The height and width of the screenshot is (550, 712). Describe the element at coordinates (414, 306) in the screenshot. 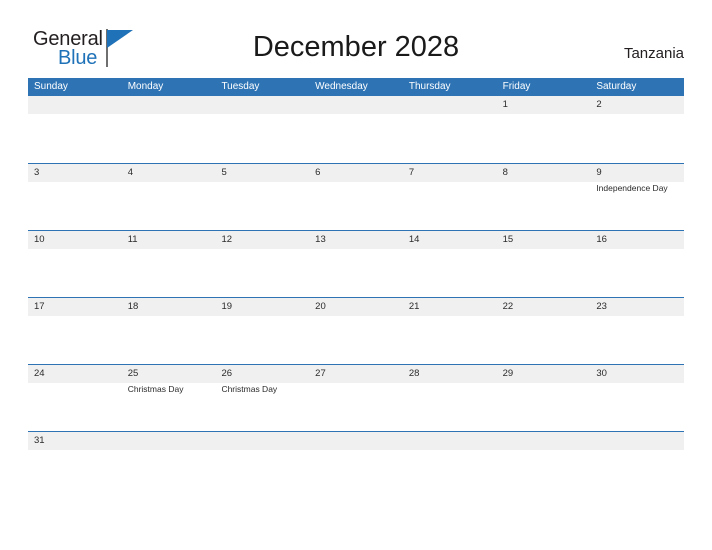

I see `day-number: 21` at that location.